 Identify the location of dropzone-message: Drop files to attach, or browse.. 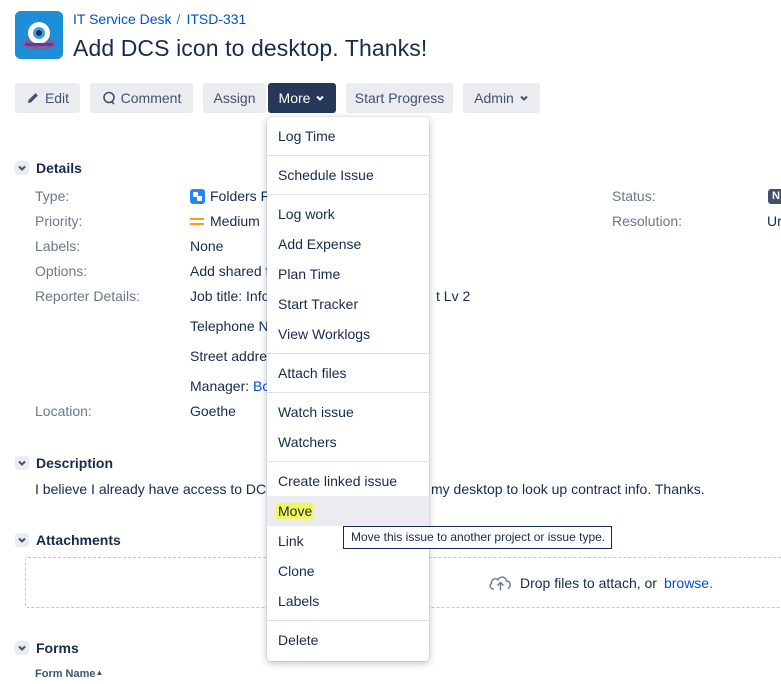
(600, 583).